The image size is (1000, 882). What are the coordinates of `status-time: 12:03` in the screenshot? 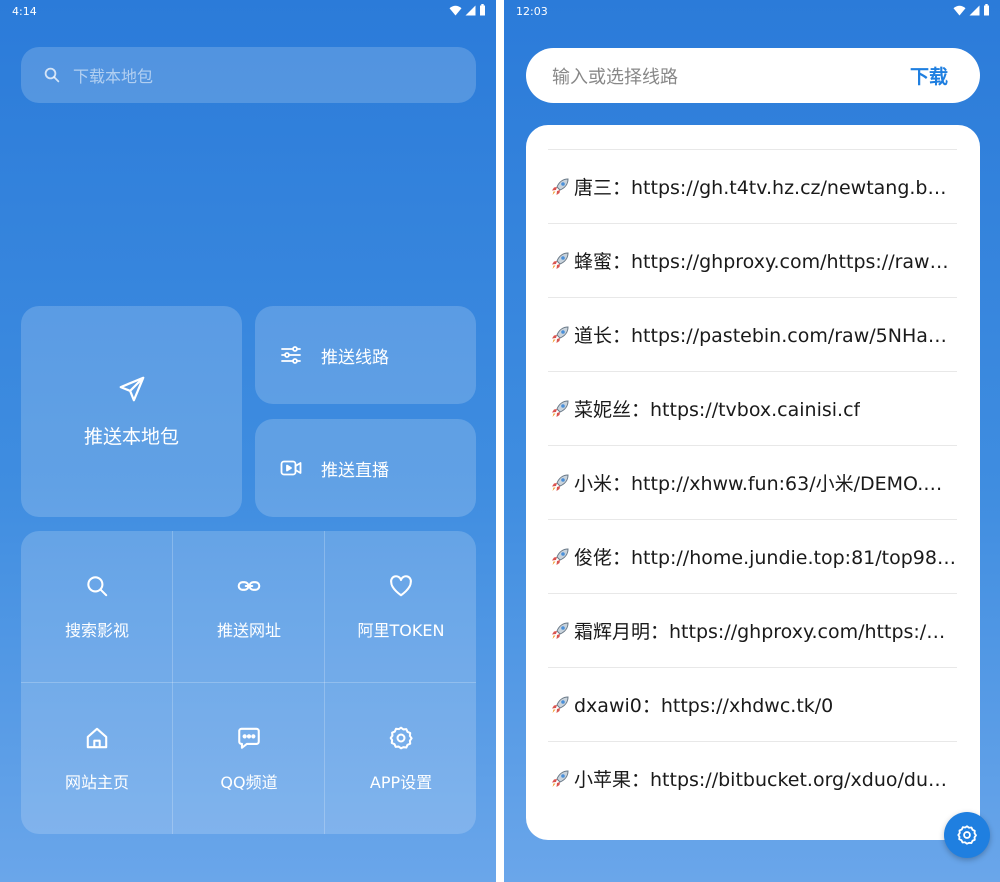 It's located at (532, 11).